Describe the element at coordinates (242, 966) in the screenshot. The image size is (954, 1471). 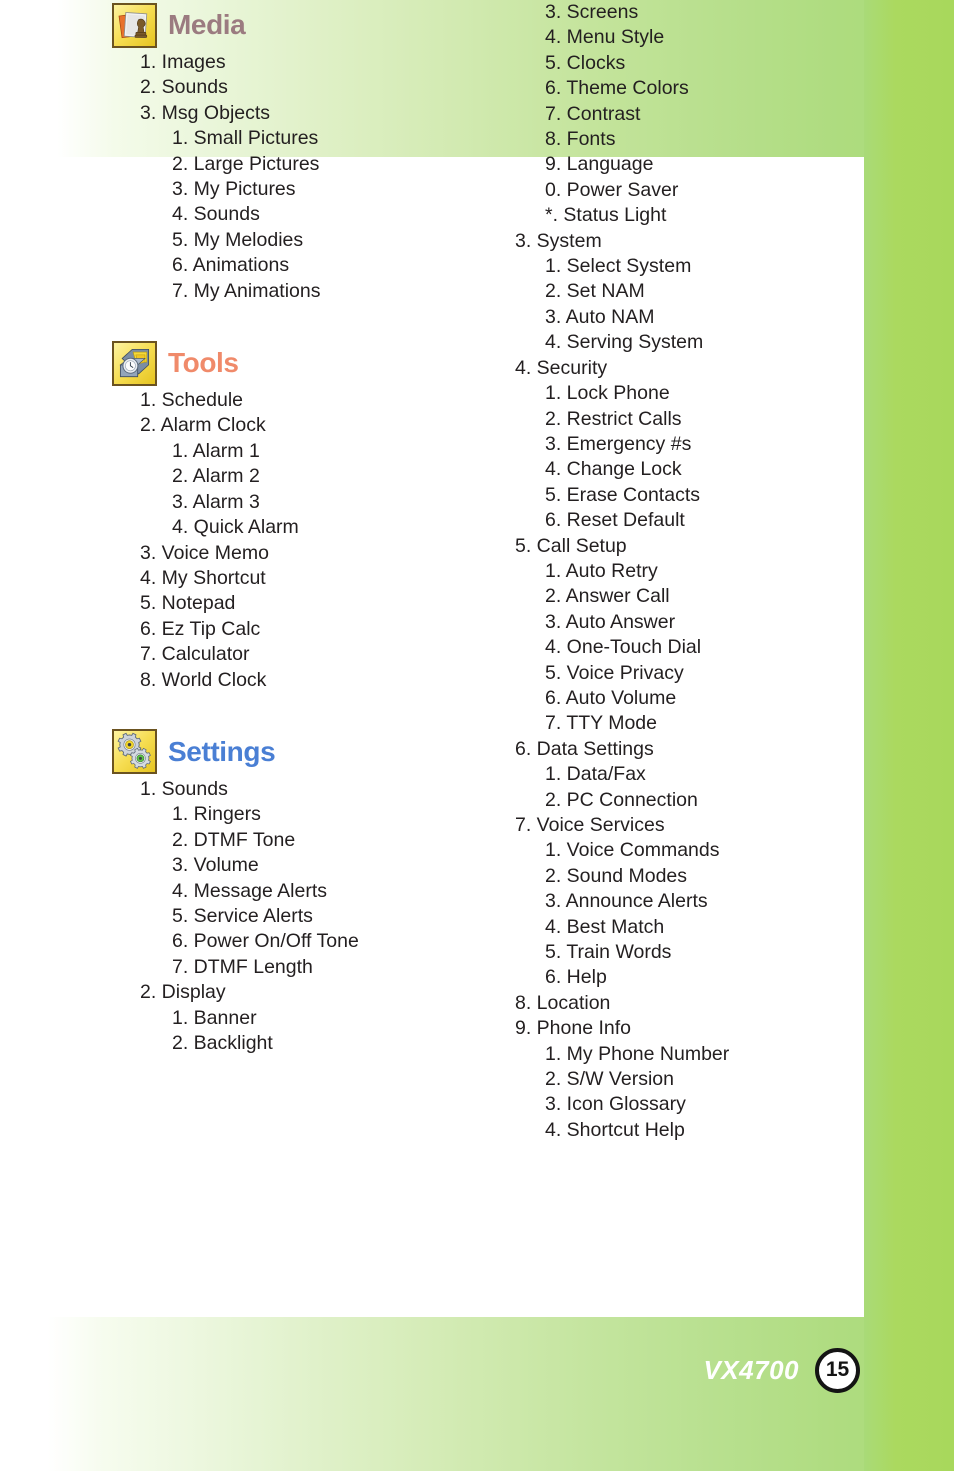
I see `menu-item-level-2: 7. DTMF Length` at that location.